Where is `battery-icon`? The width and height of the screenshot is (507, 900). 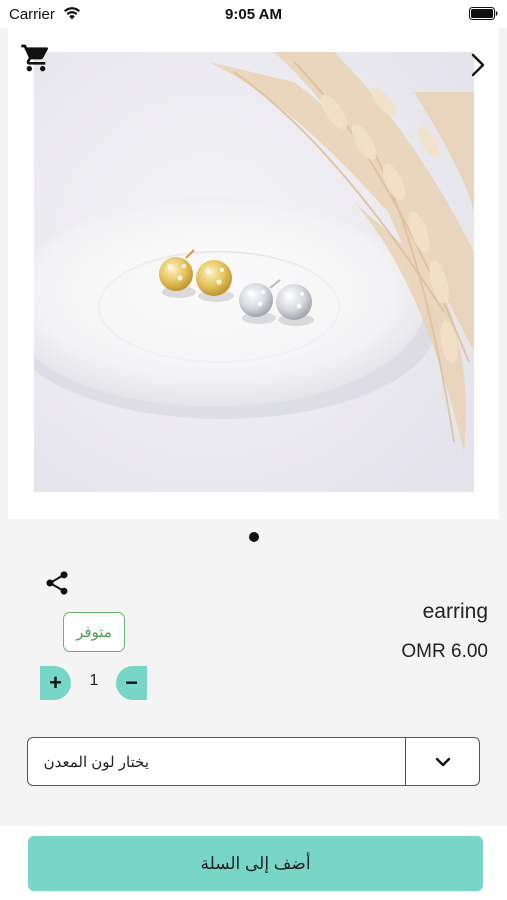 battery-icon is located at coordinates (483, 13).